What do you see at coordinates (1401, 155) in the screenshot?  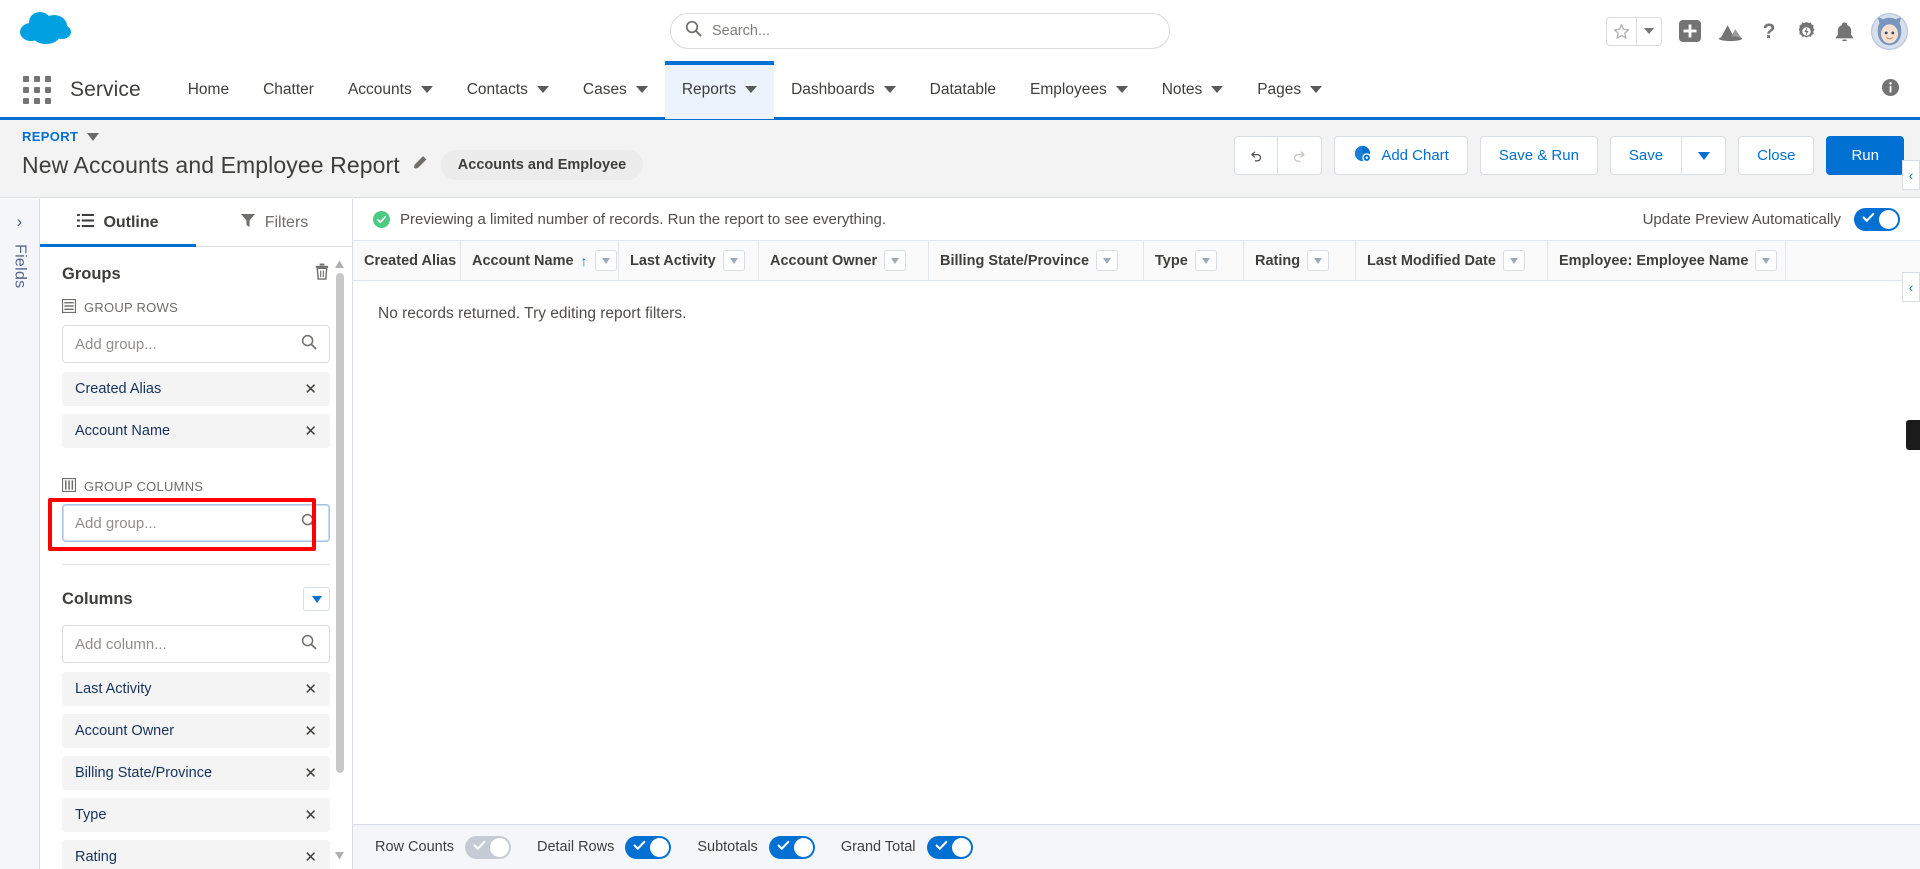 I see `add-chart-button: Add Chart` at bounding box center [1401, 155].